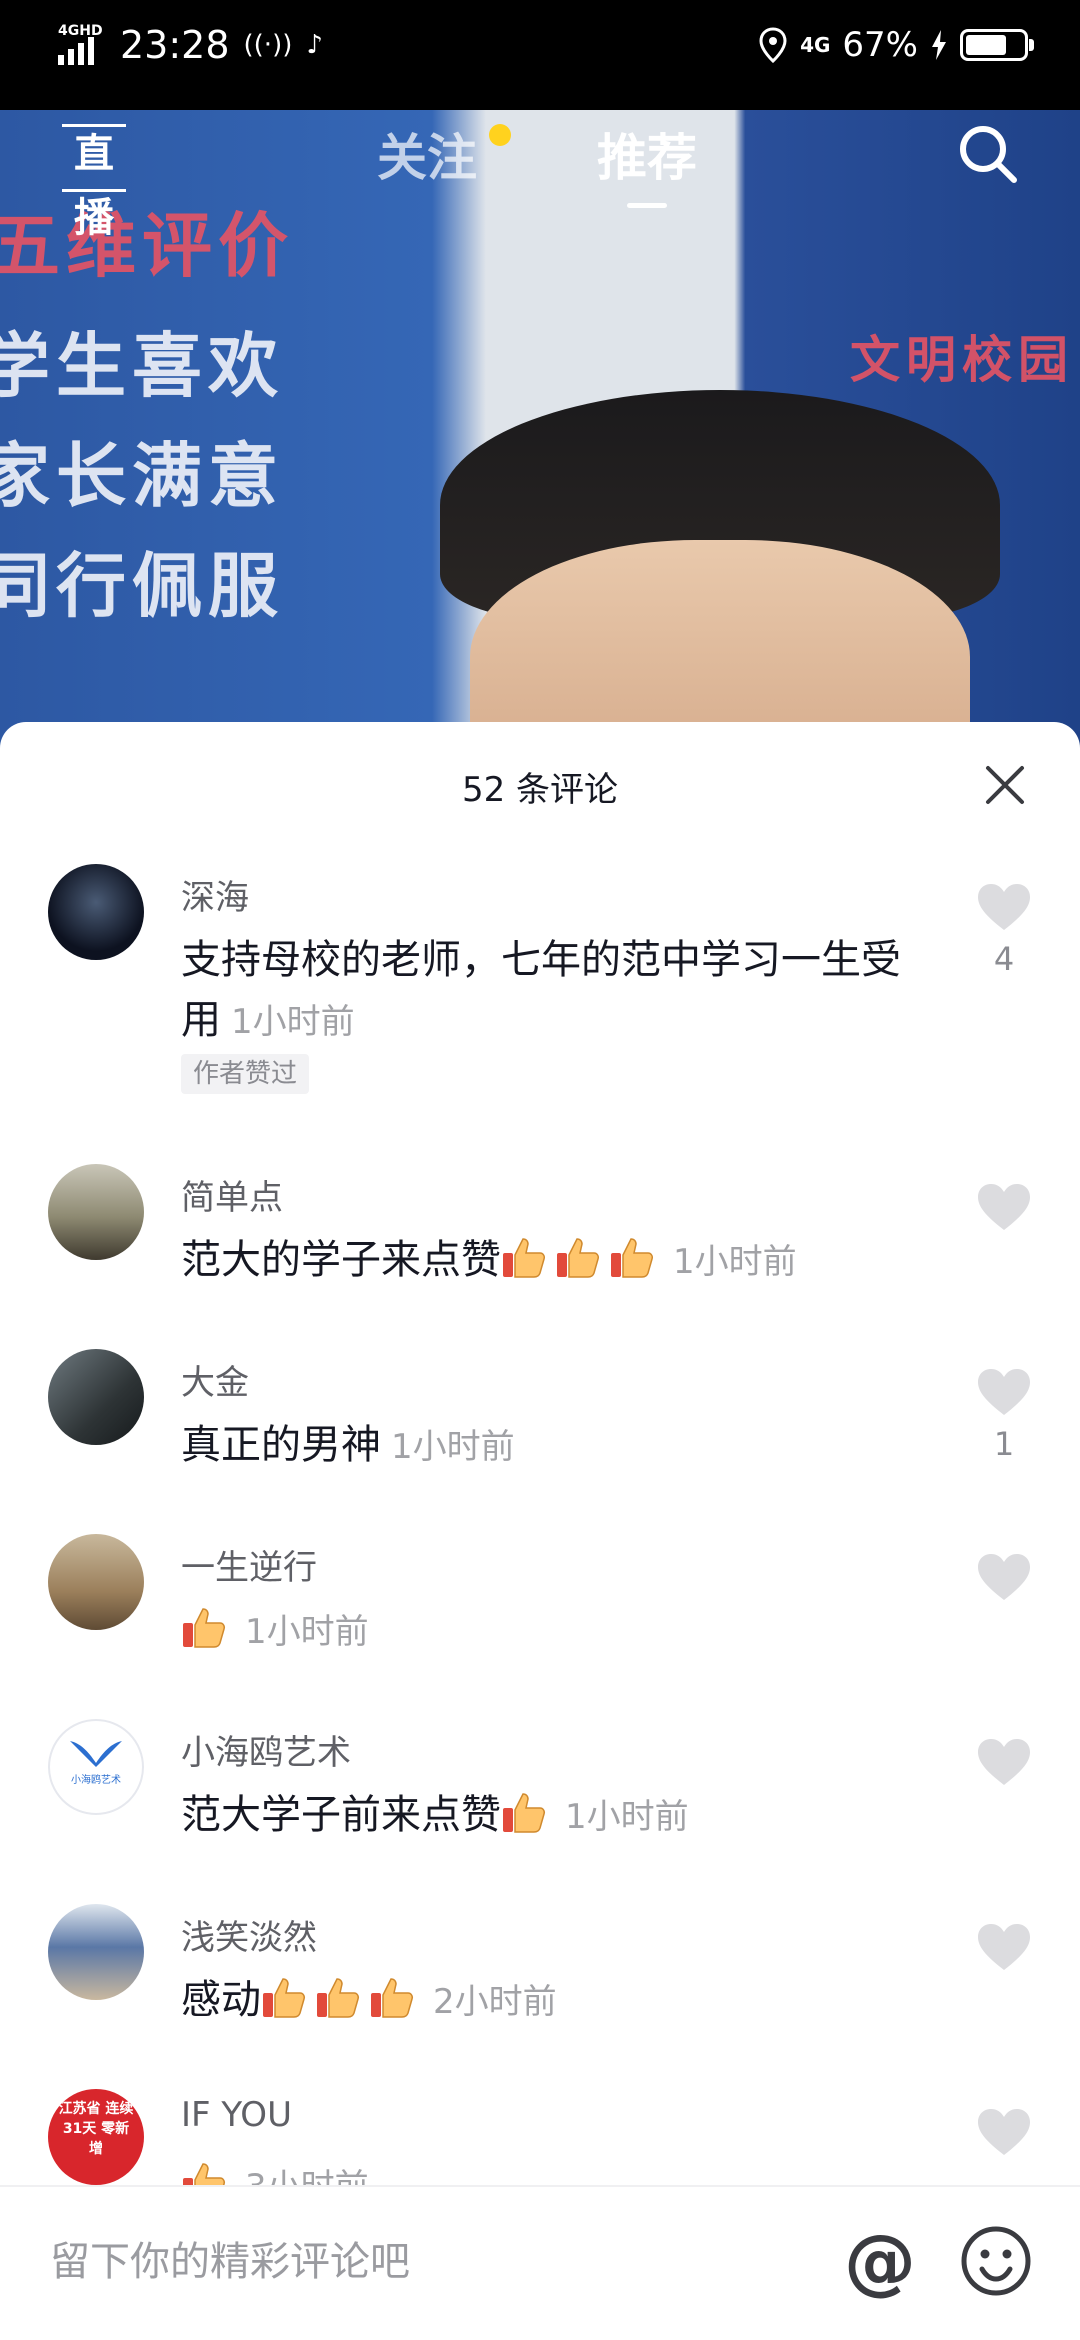  I want to click on status-time: 23:28, so click(175, 45).